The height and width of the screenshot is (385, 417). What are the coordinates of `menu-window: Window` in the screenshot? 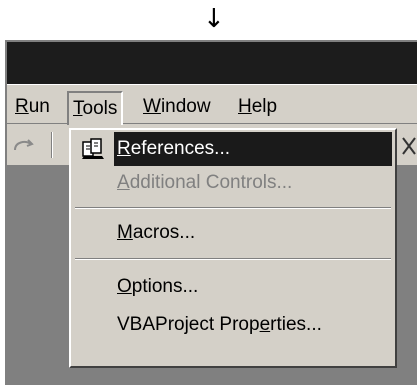 It's located at (177, 108).